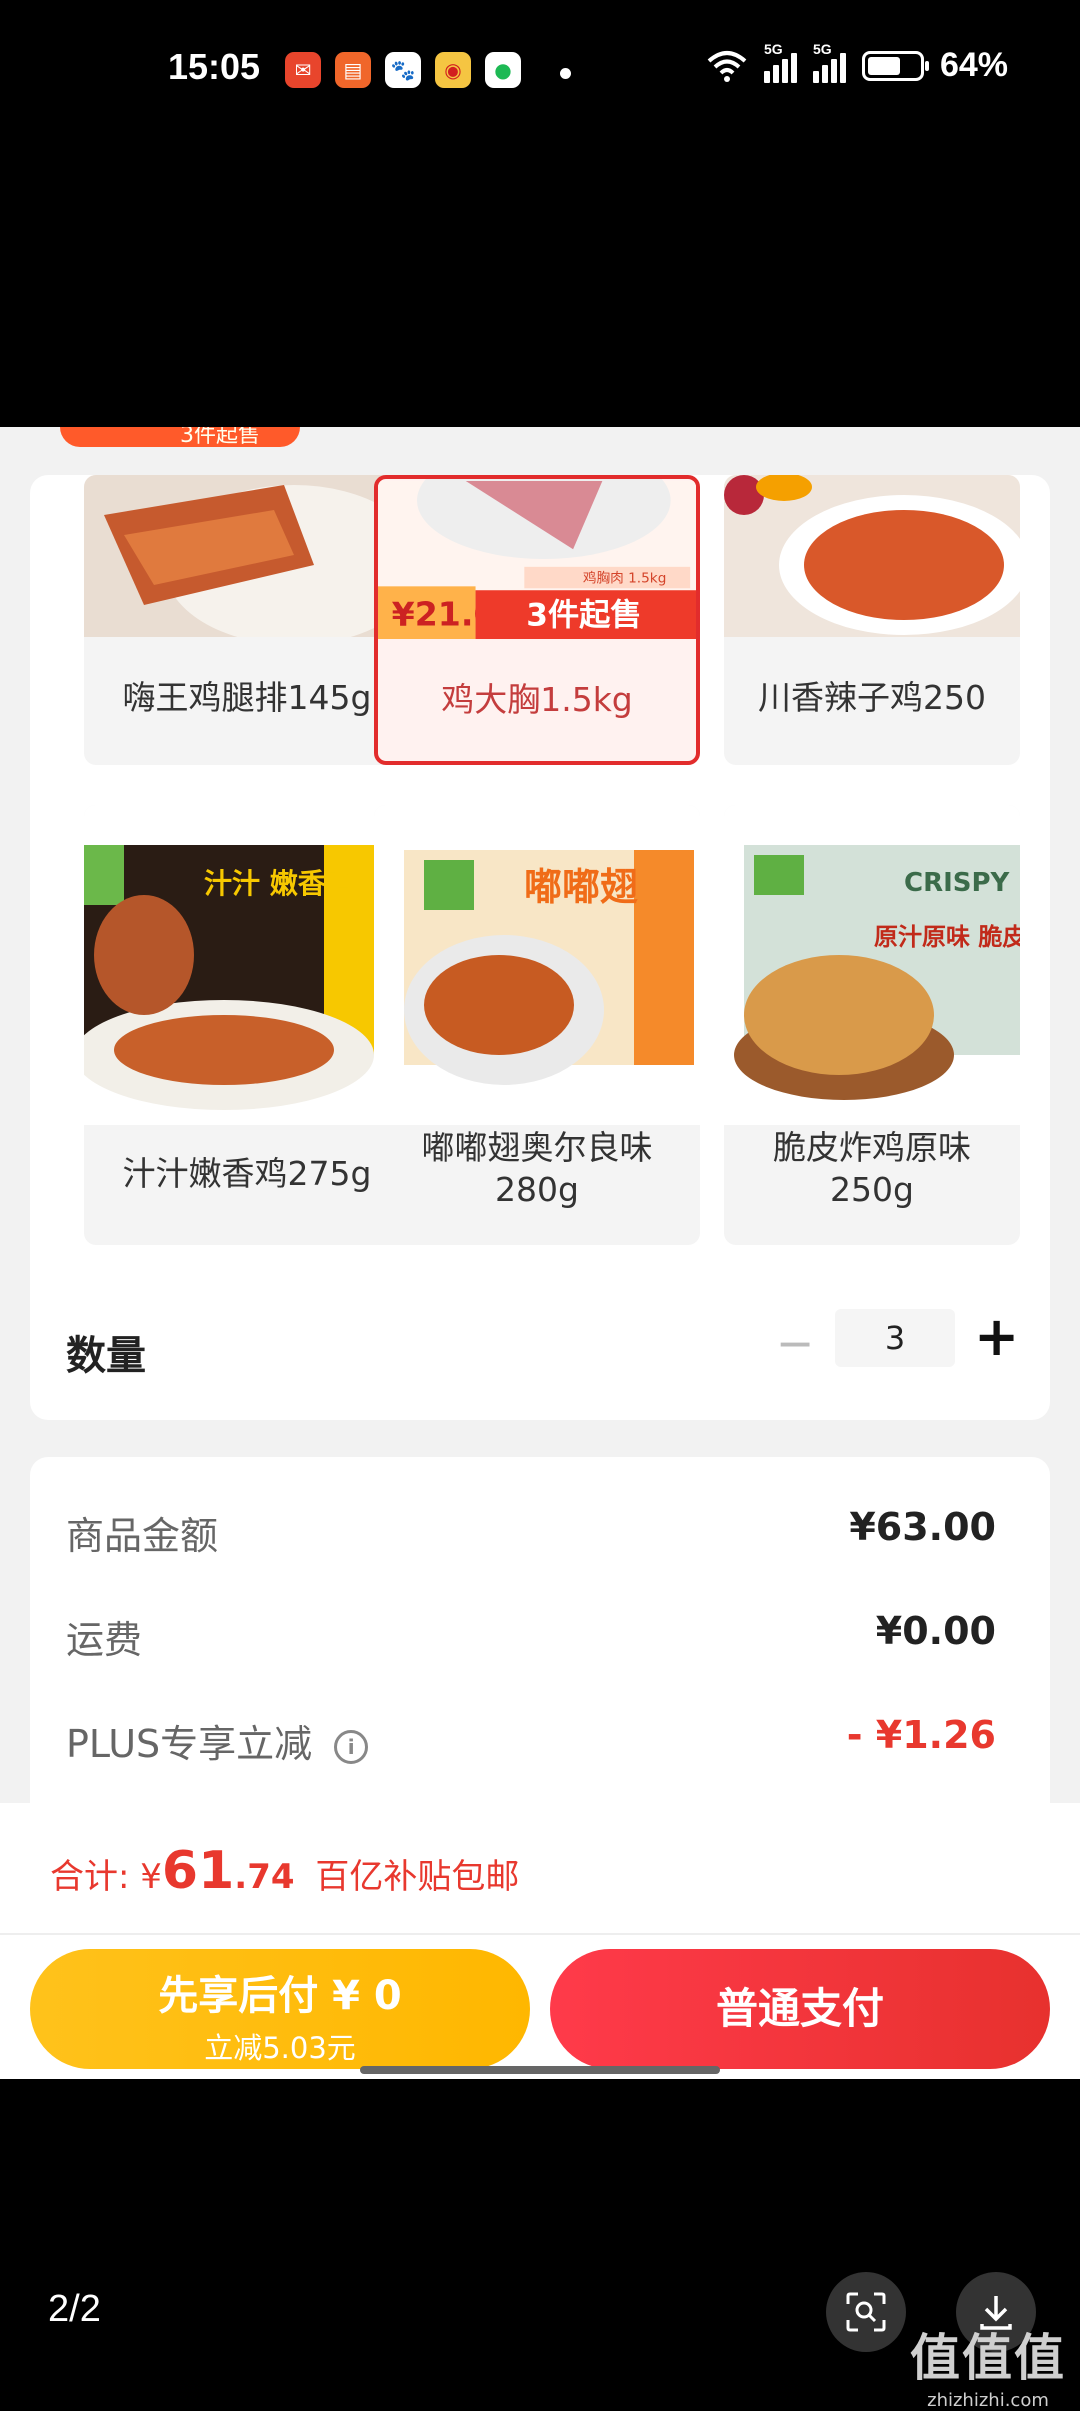  What do you see at coordinates (947, 937) in the screenshot?
I see `pack-label: 原汁原味 脆皮炸鸡` at bounding box center [947, 937].